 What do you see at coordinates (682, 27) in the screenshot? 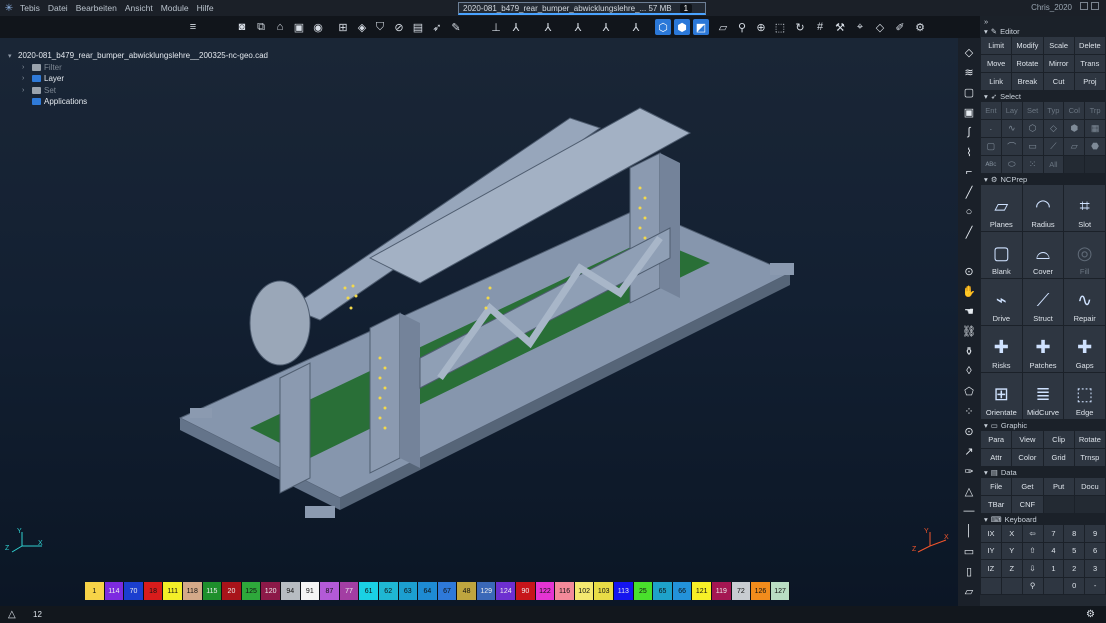
I see `view-wire-icon: ⬢` at bounding box center [682, 27].